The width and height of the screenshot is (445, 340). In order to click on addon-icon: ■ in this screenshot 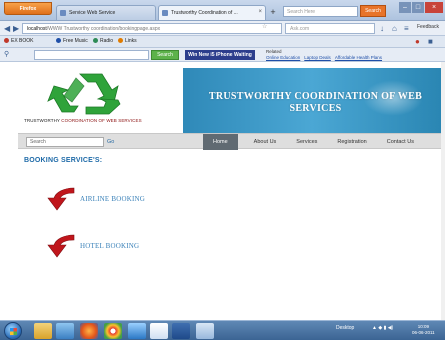, I will do `click(430, 41)`.